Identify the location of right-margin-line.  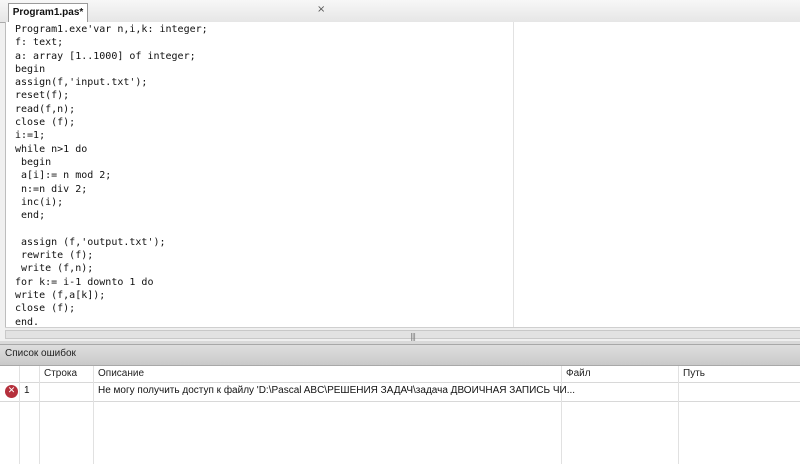
(513, 174).